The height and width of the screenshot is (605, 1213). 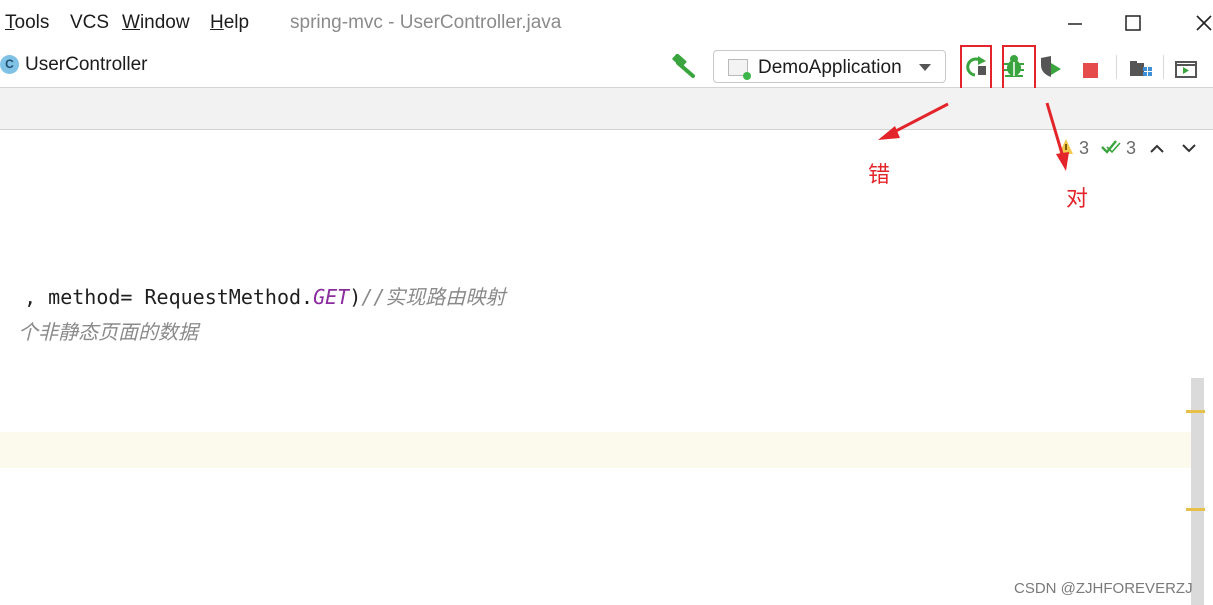 I want to click on annotation-wrong-label: 错, so click(x=879, y=175).